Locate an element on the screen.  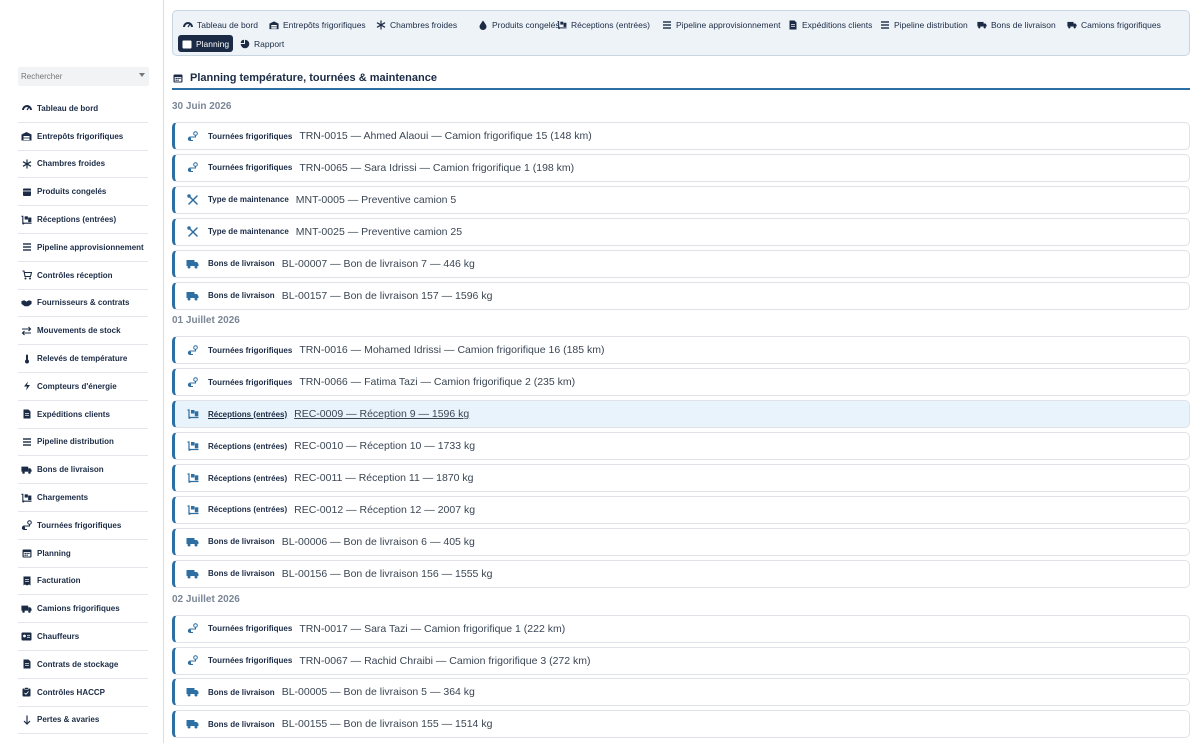
sidebar-item-fournisseurs-contrats: Fournisseurs & contrats is located at coordinates (83, 304).